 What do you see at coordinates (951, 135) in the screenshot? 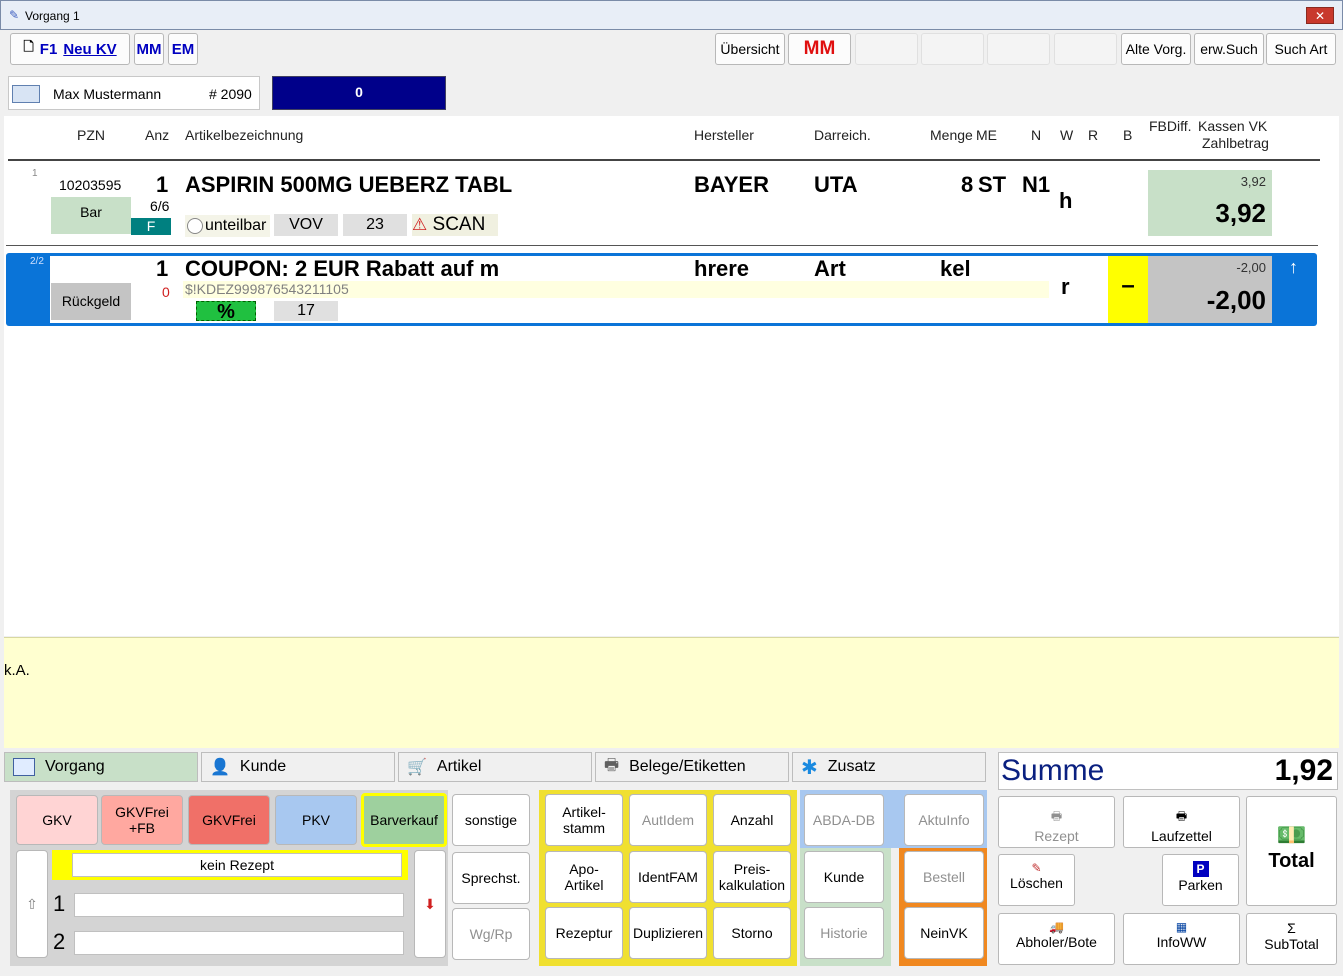
I see `col-menge: Menge` at bounding box center [951, 135].